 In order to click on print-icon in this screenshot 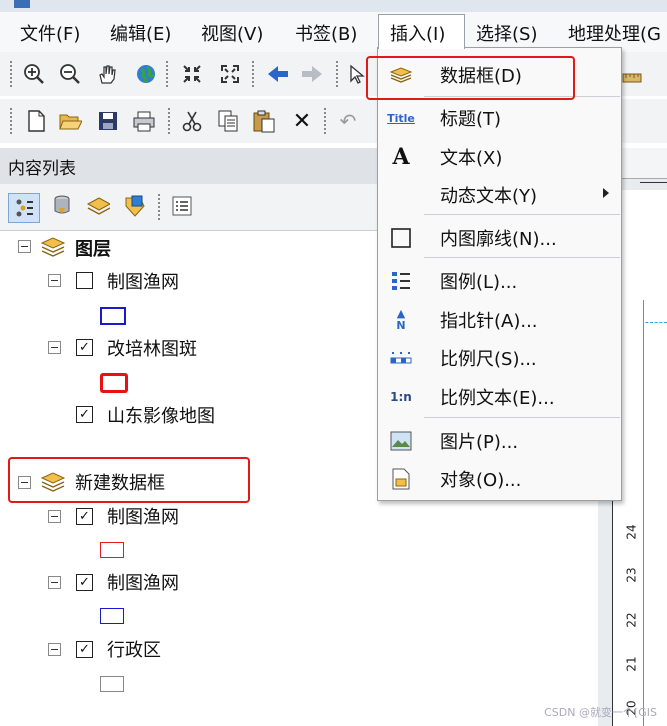, I will do `click(144, 121)`.